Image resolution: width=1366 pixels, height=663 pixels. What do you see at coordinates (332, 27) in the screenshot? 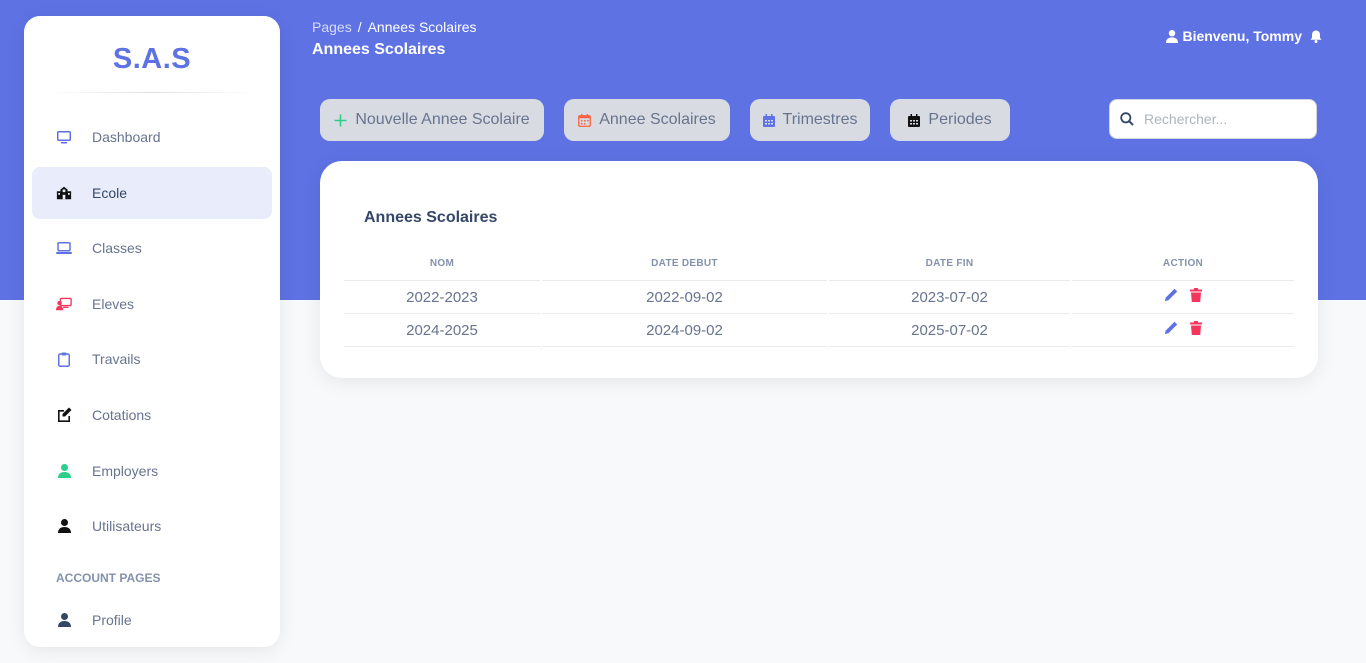
I see `breadcrumb-root: Pages` at bounding box center [332, 27].